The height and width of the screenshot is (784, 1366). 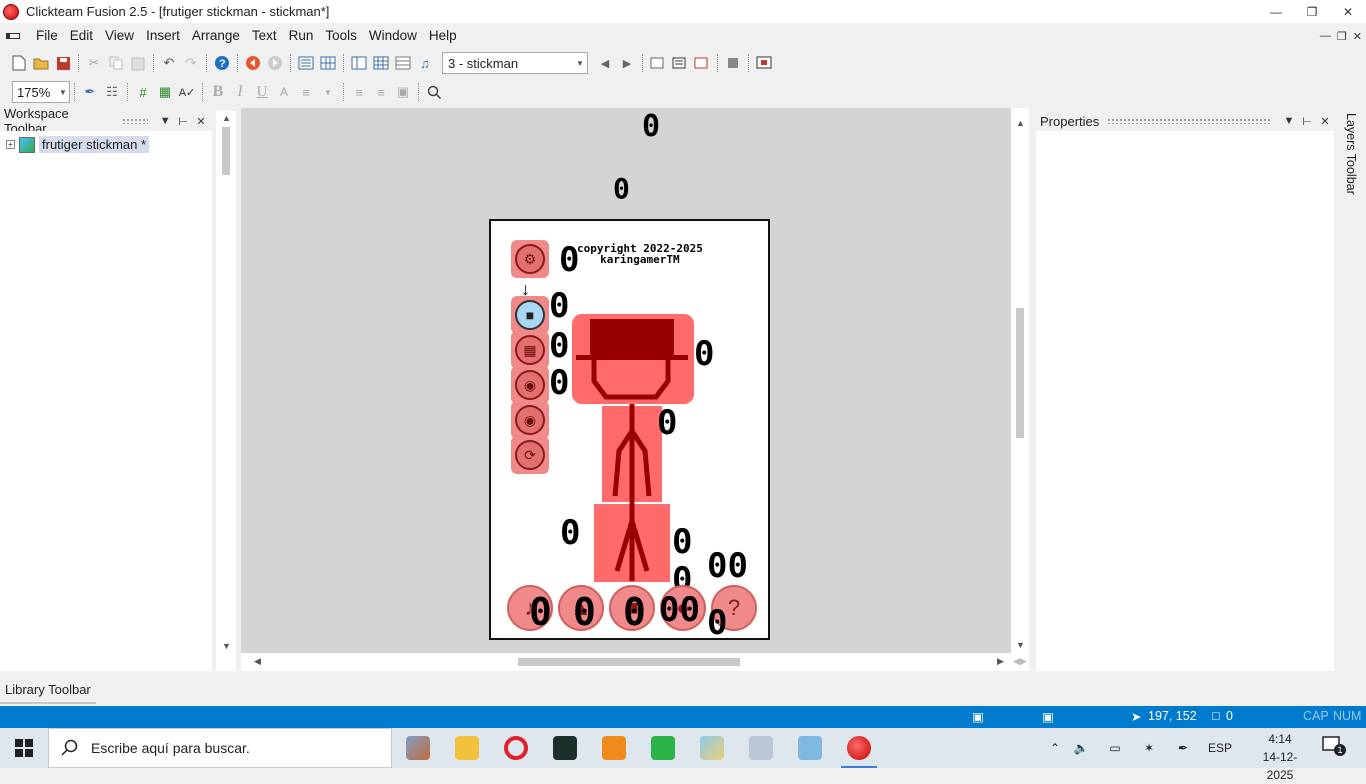 What do you see at coordinates (1220, 748) in the screenshot?
I see `language-indicator: ESP` at bounding box center [1220, 748].